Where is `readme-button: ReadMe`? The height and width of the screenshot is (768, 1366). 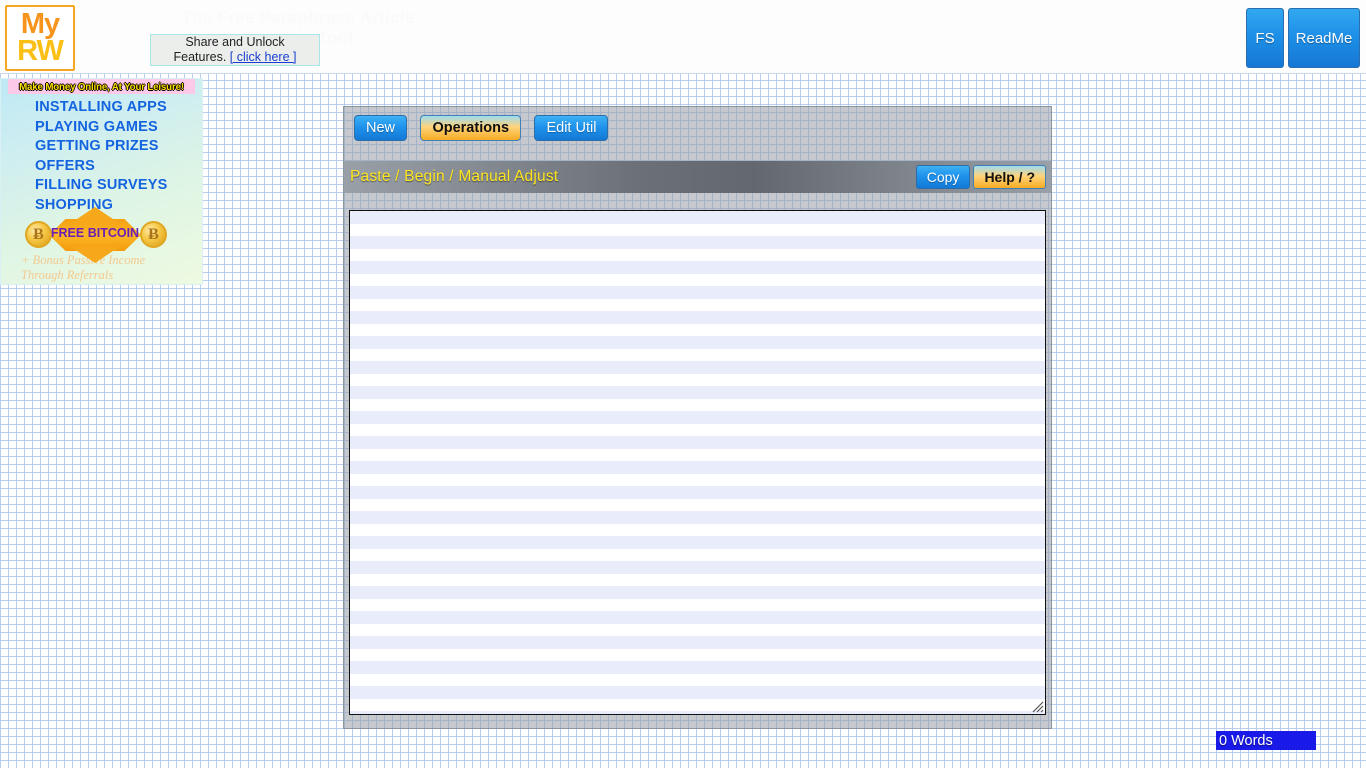
readme-button: ReadMe is located at coordinates (1324, 38).